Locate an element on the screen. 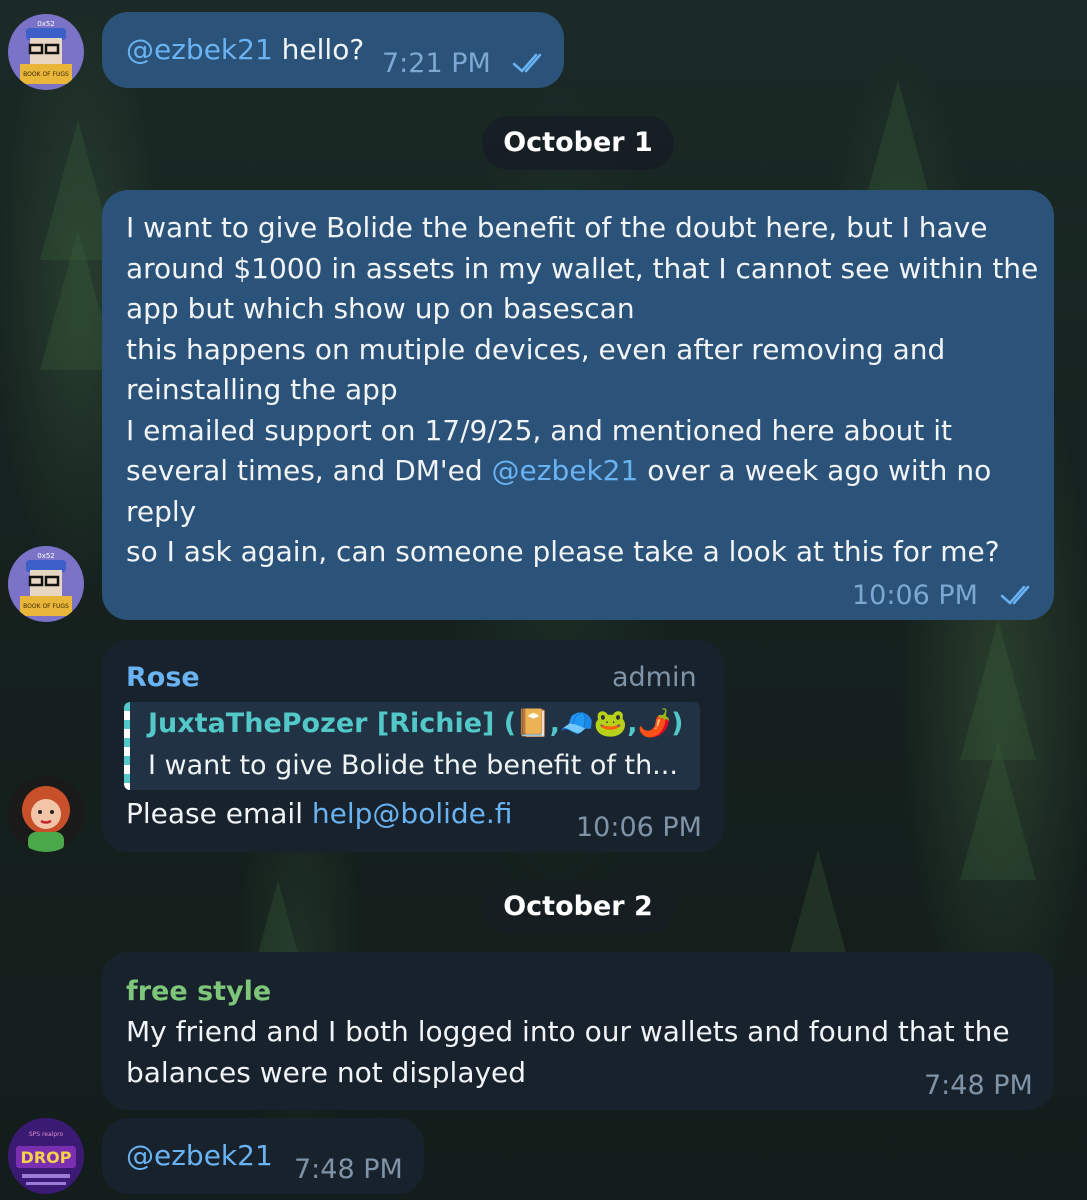  message-line: reinstalling the app is located at coordinates (262, 389).